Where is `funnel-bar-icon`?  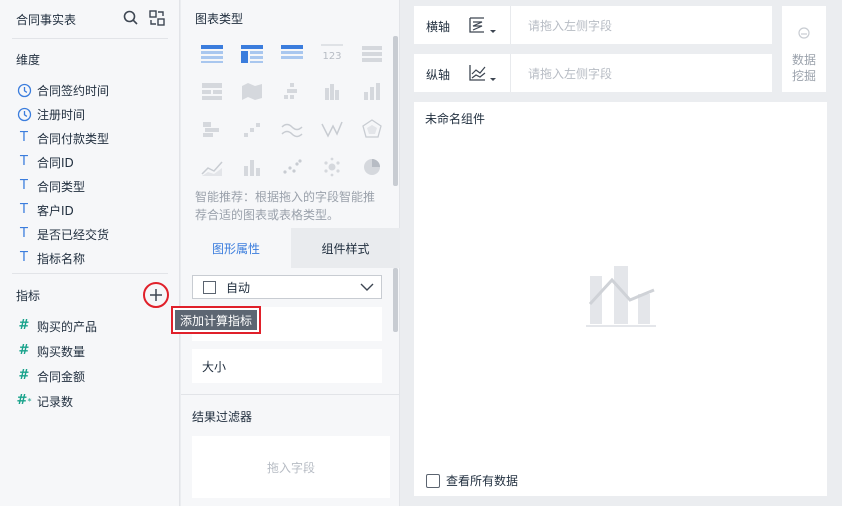
funnel-bar-icon is located at coordinates (292, 91).